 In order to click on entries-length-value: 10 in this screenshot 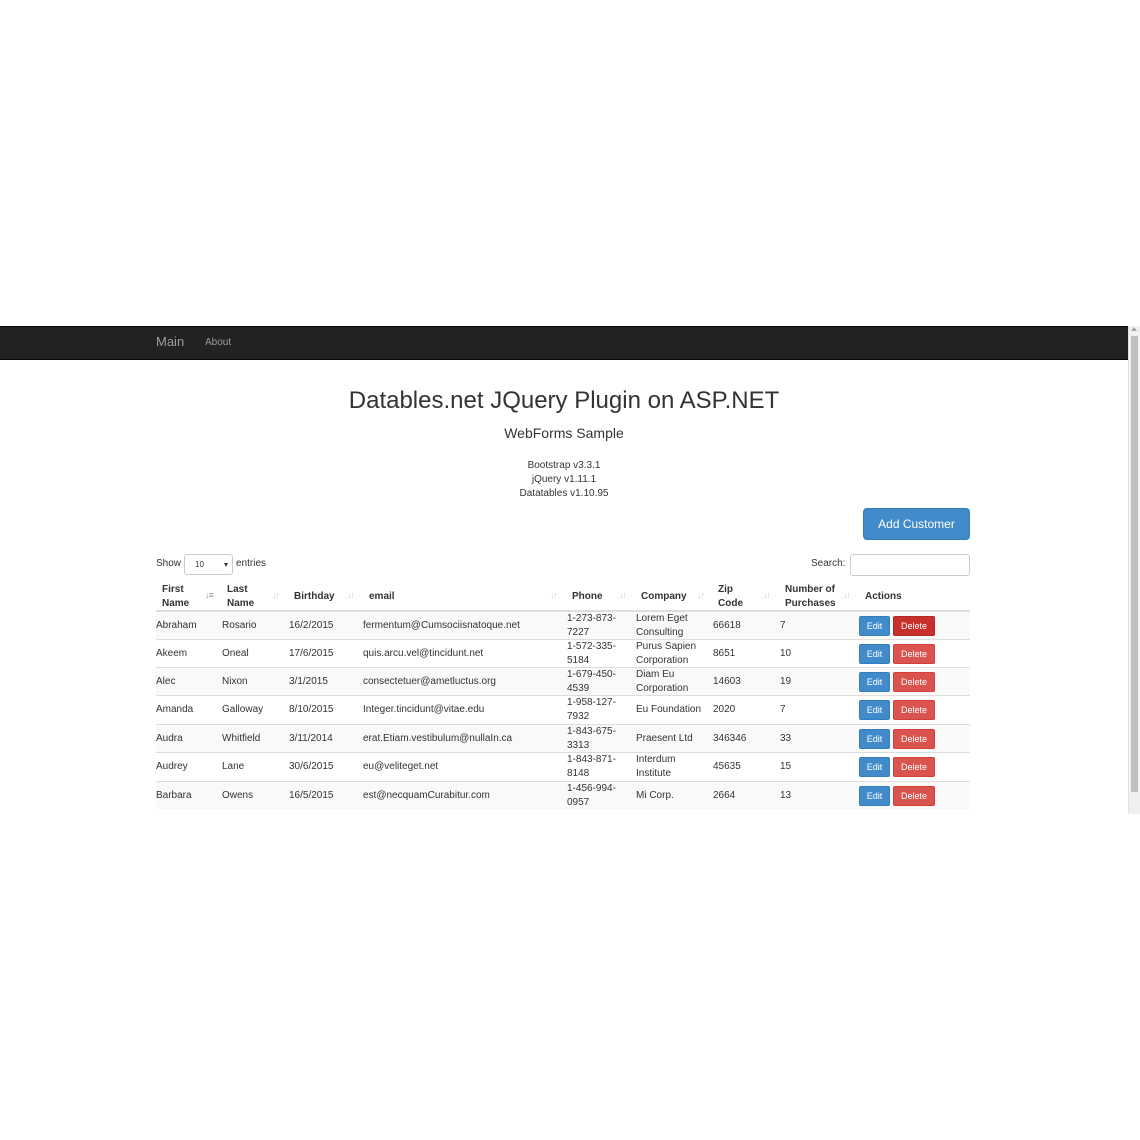, I will do `click(199, 564)`.